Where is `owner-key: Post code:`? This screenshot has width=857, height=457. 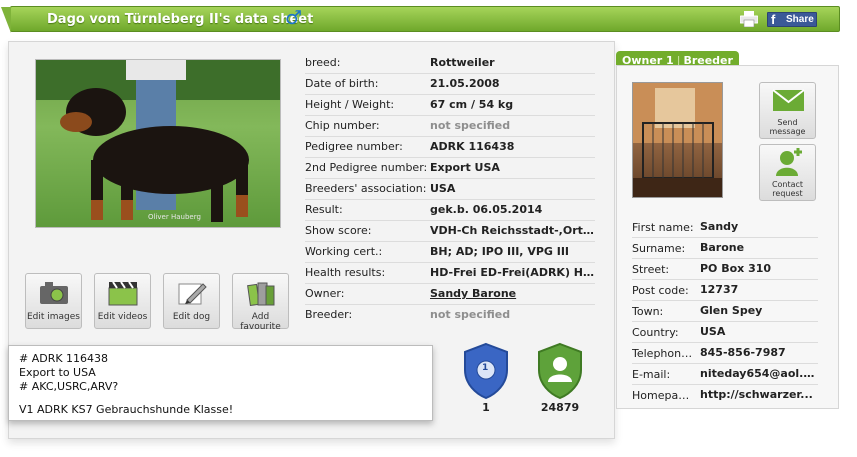
owner-key: Post code: is located at coordinates (660, 290).